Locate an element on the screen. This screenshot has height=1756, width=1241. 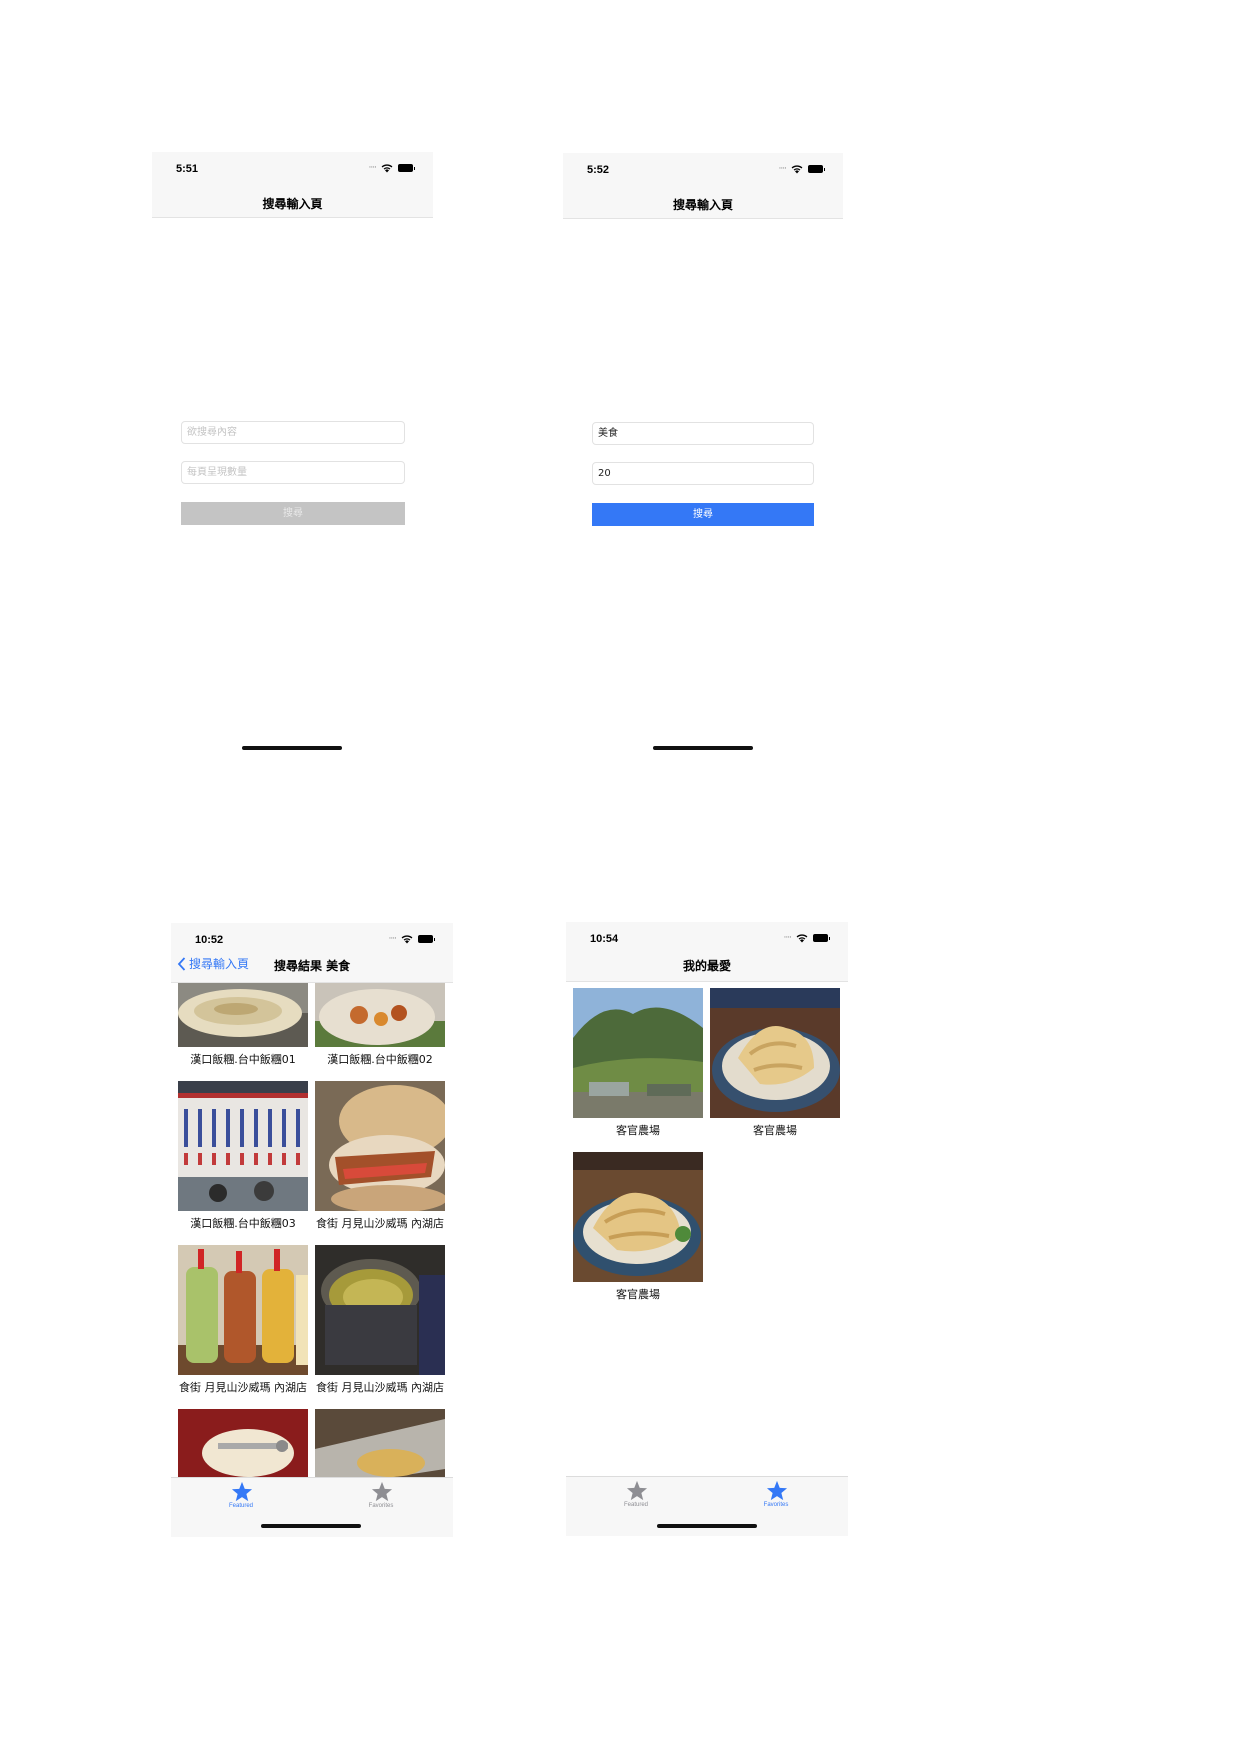
page-size-input: 20 is located at coordinates (703, 473).